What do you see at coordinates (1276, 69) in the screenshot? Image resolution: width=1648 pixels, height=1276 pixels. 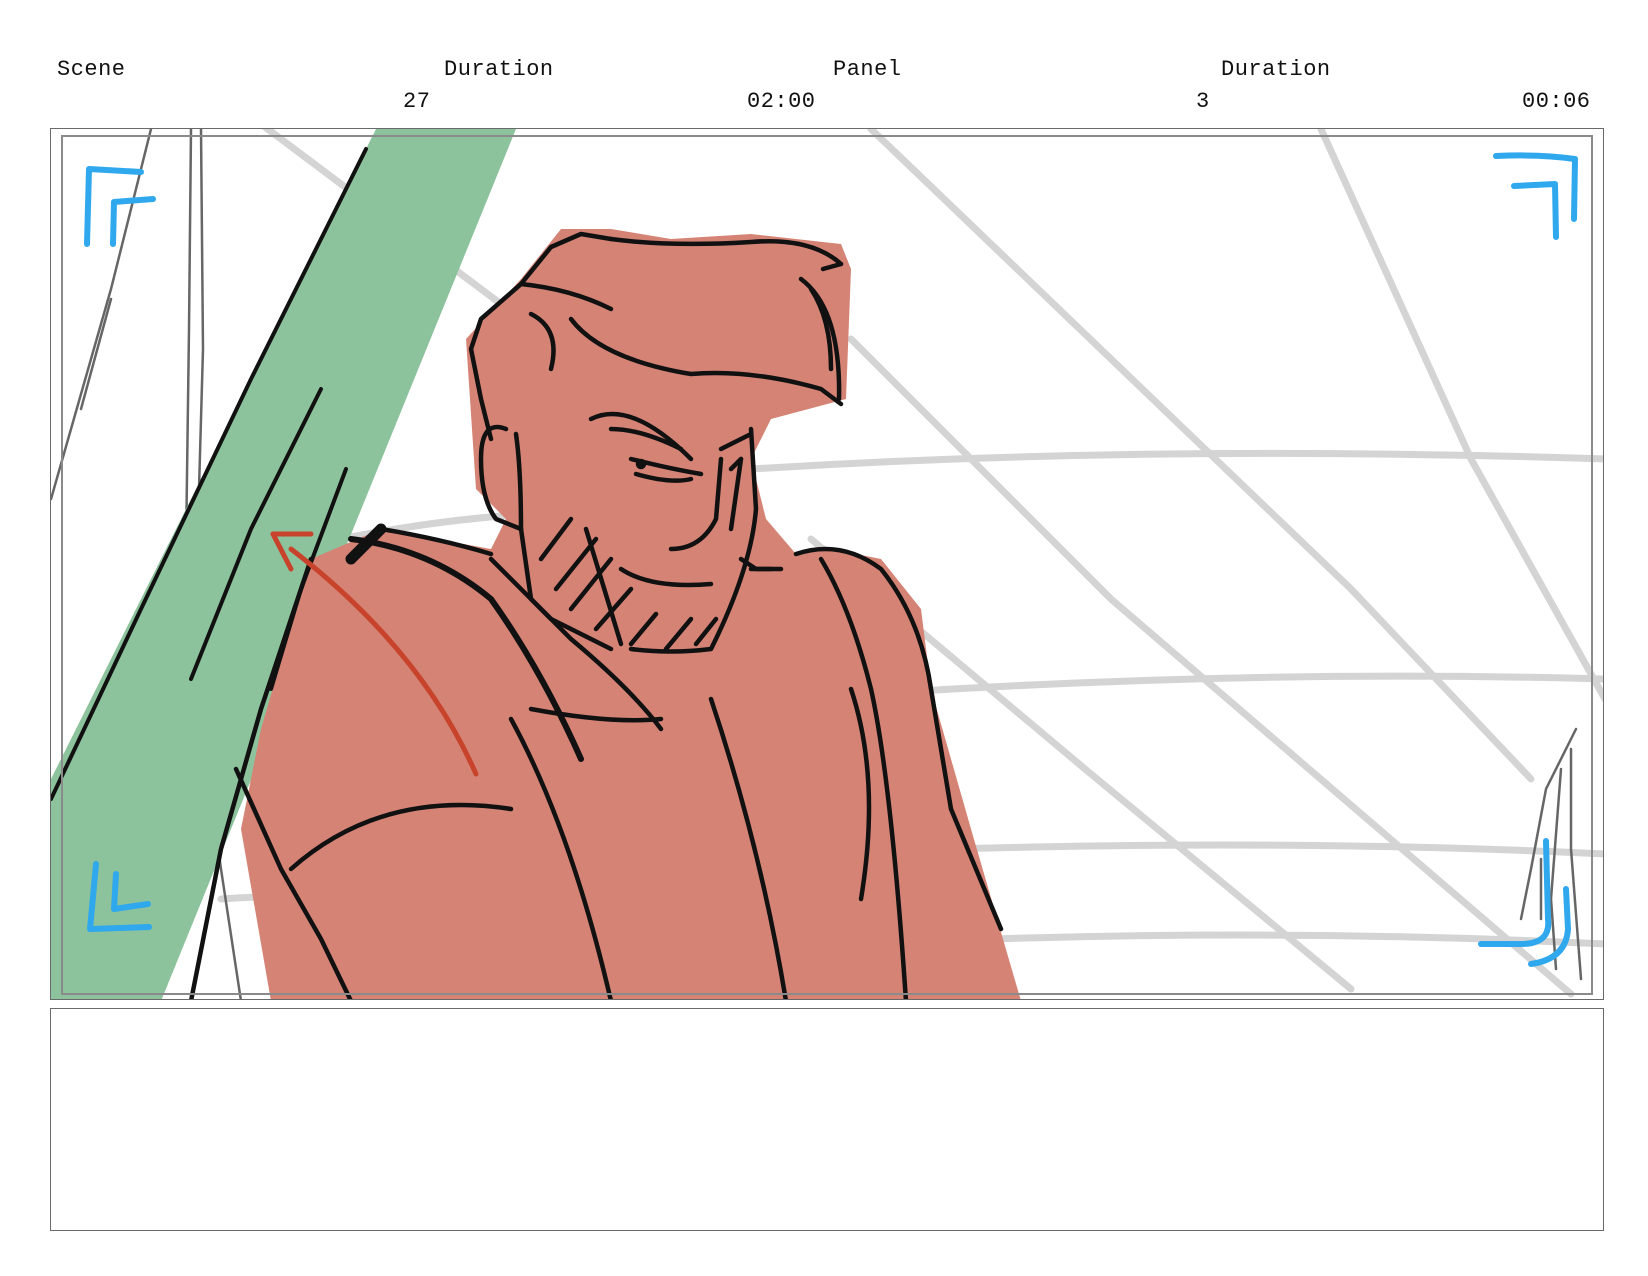 I see `panel-duration-label: Duration` at bounding box center [1276, 69].